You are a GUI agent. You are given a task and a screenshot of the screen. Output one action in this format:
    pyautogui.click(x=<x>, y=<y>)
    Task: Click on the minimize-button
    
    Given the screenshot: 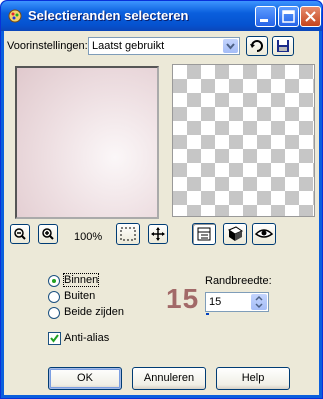 What is the action you would take?
    pyautogui.click(x=265, y=16)
    